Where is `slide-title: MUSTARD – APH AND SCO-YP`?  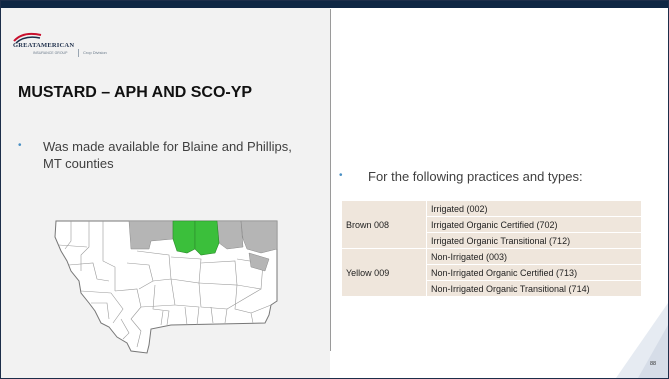 slide-title: MUSTARD – APH AND SCO-YP is located at coordinates (135, 92).